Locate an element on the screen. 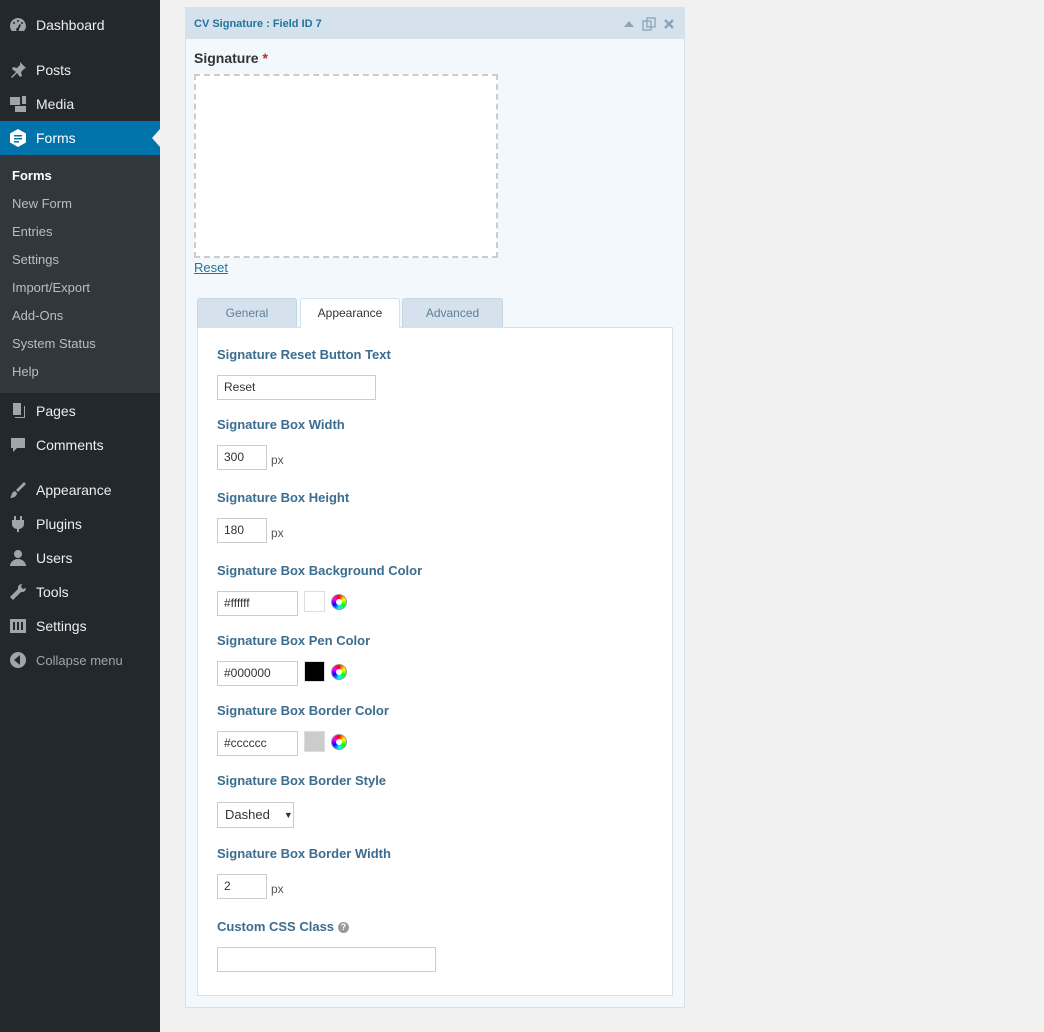 The width and height of the screenshot is (1044, 1032). reset-text-input: Reset is located at coordinates (296, 387).